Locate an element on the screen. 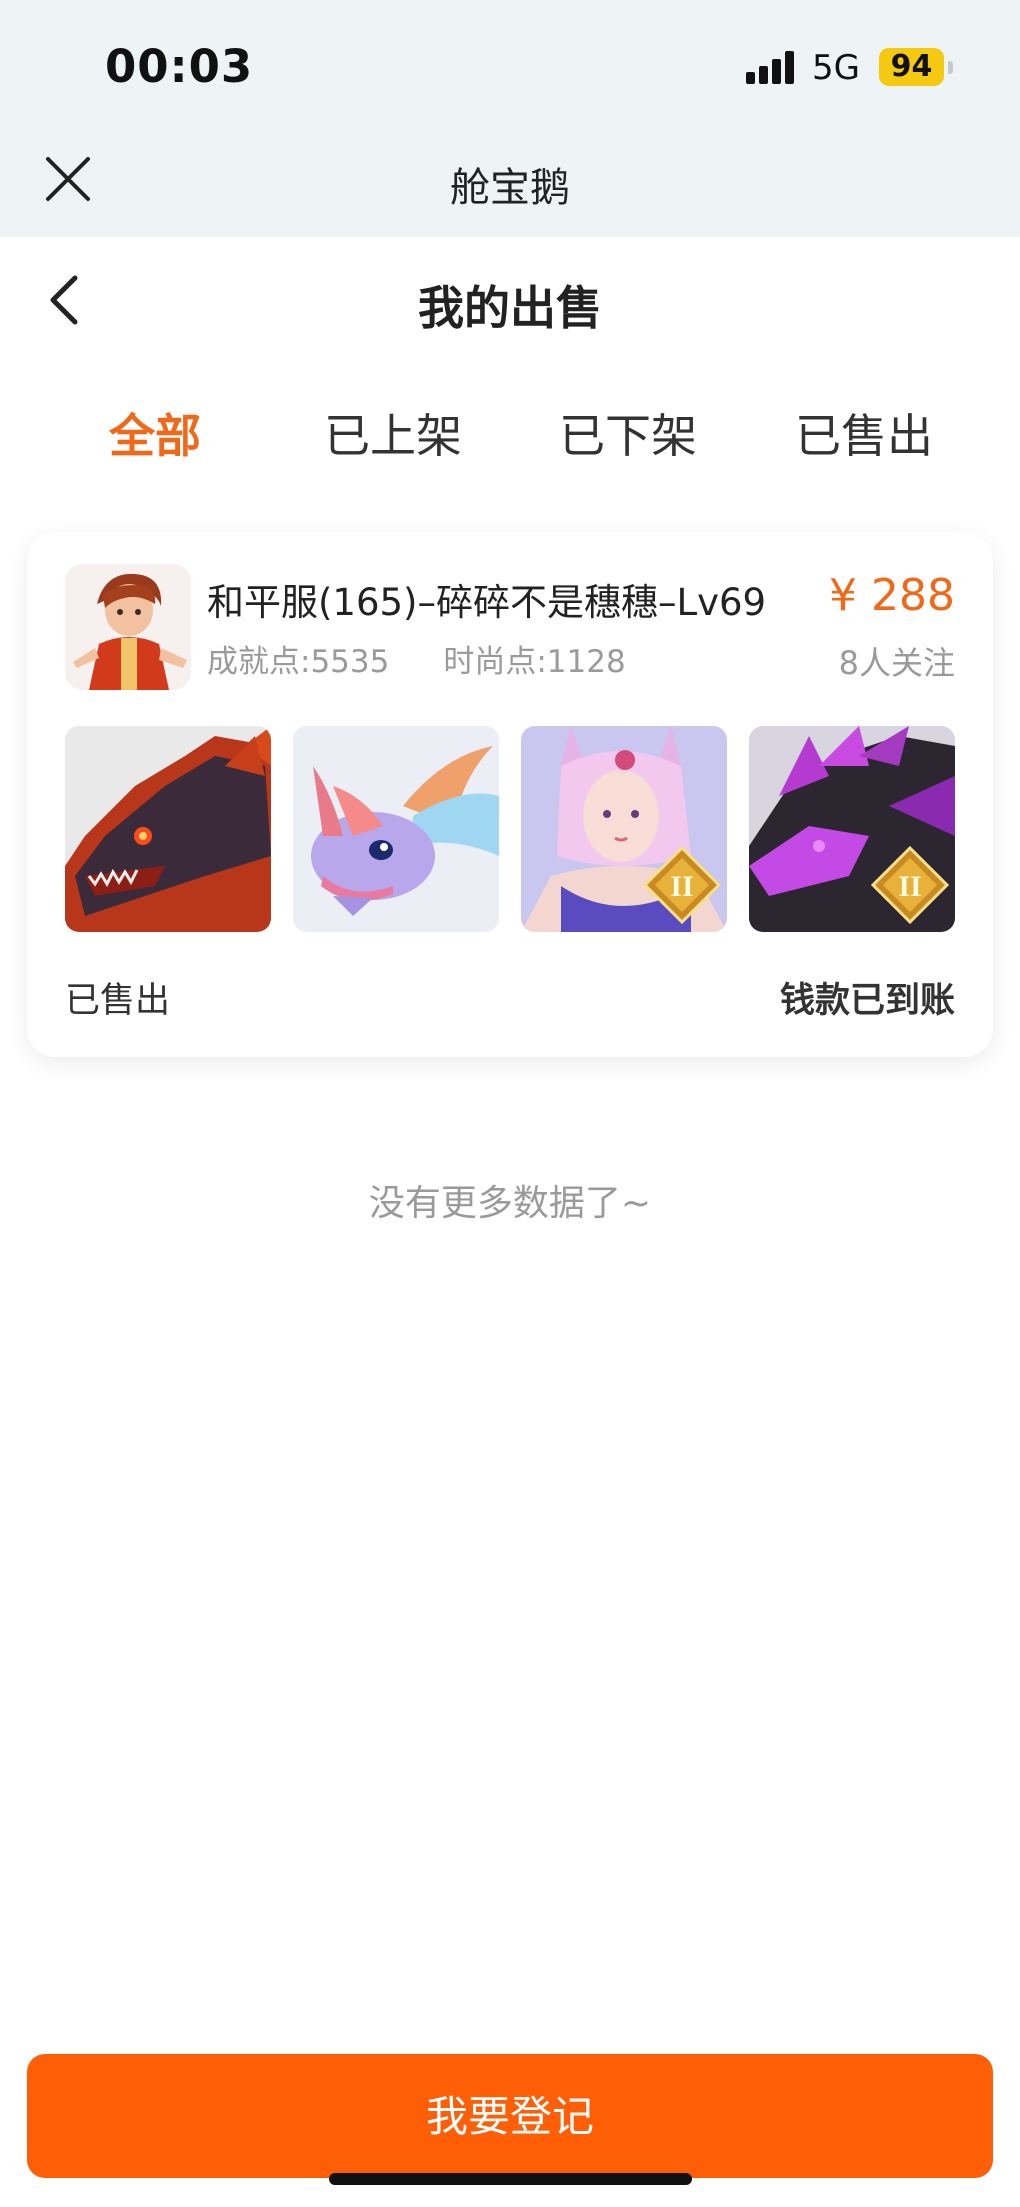 Image resolution: width=1020 pixels, height=2207 pixels. listing-stats: 成就点:5535 时尚点:1128 is located at coordinates (416, 658).